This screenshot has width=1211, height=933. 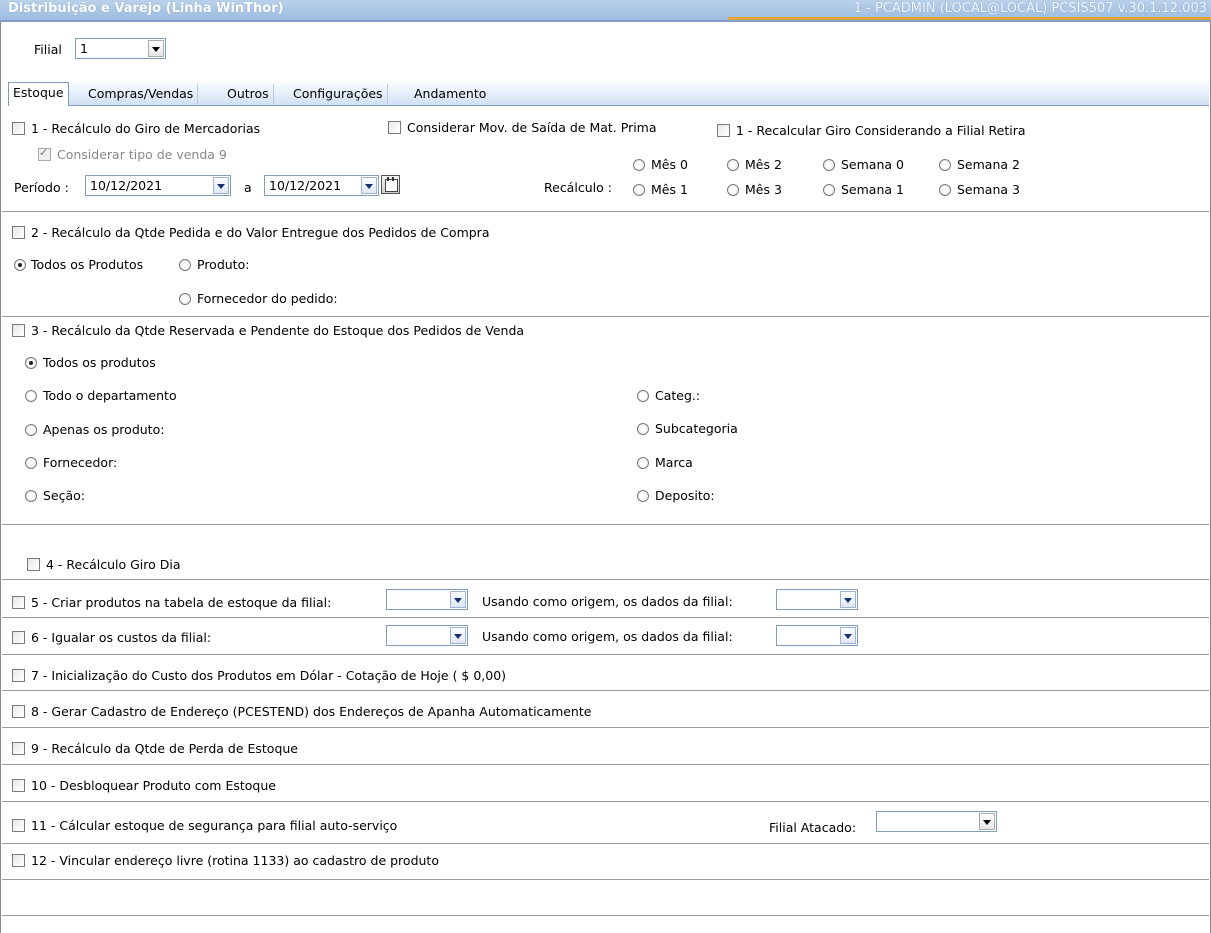 I want to click on tab-configuracoes: Configurações, so click(x=338, y=94).